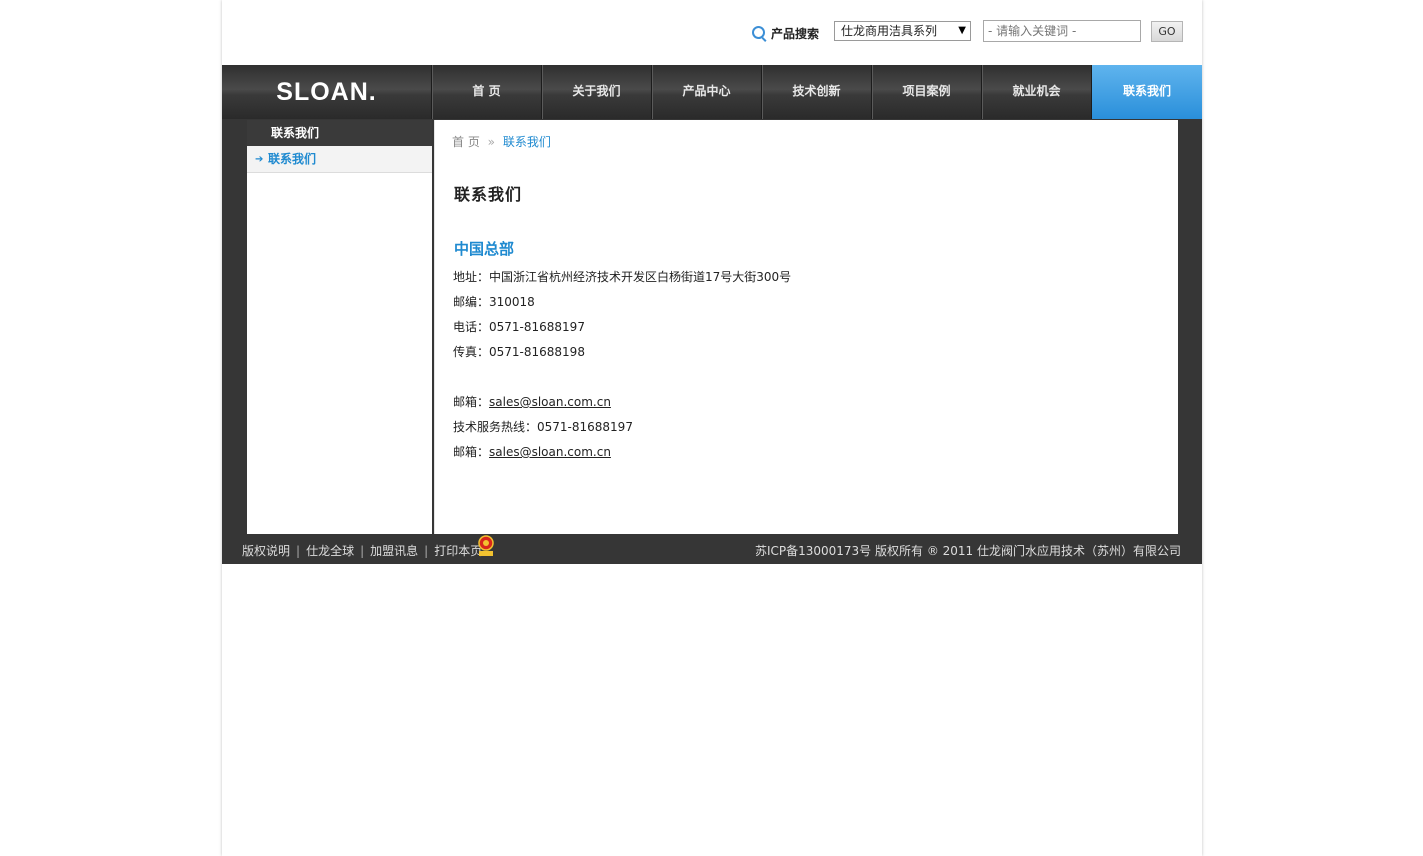 The width and height of the screenshot is (1423, 856). What do you see at coordinates (622, 277) in the screenshot?
I see `address-line: 地址：中国浙江省杭州经济技术开发区白杨街道17号大街300号` at bounding box center [622, 277].